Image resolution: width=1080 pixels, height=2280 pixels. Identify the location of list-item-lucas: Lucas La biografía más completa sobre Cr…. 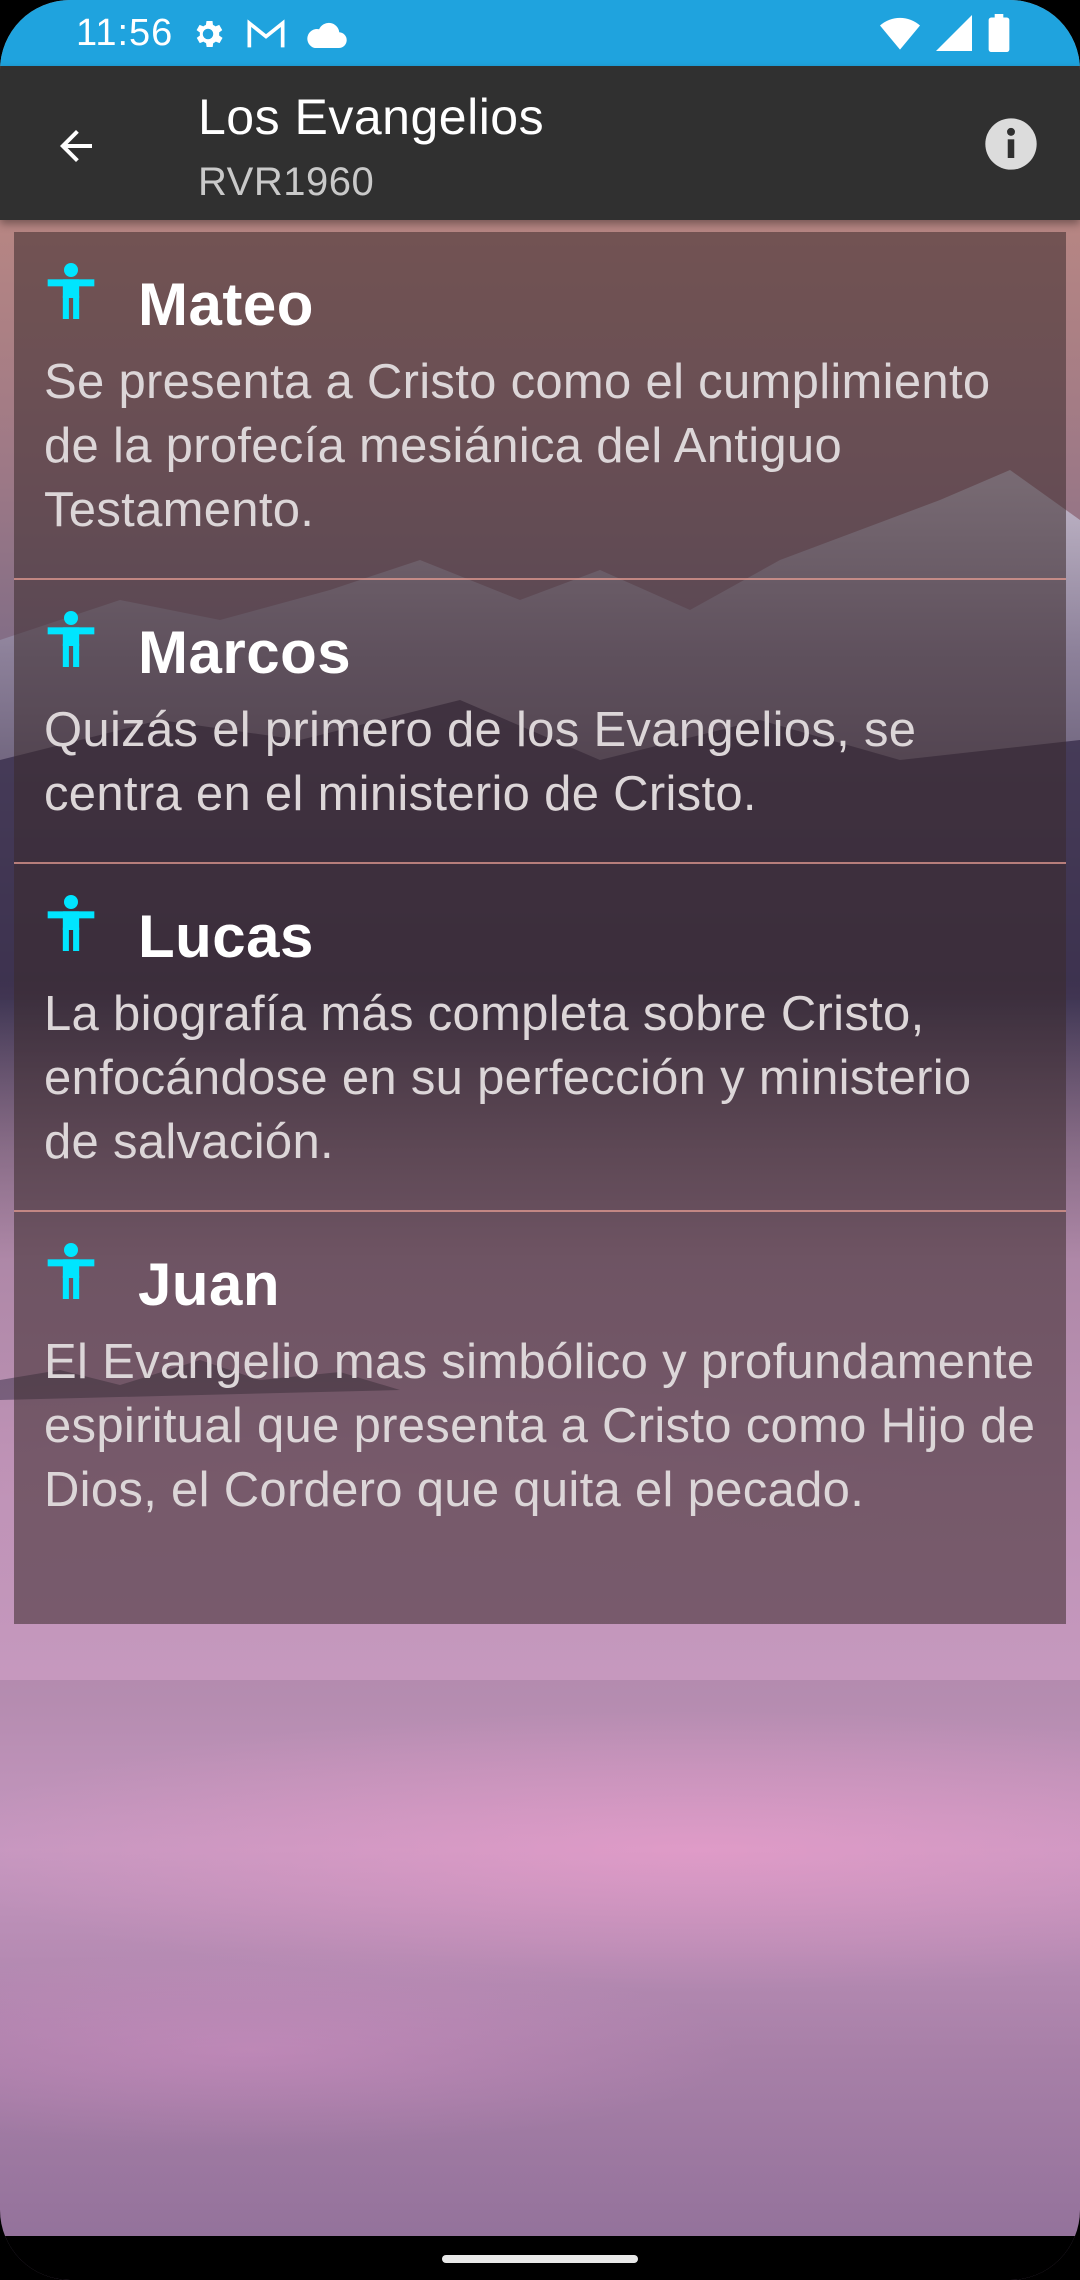
(540, 1038).